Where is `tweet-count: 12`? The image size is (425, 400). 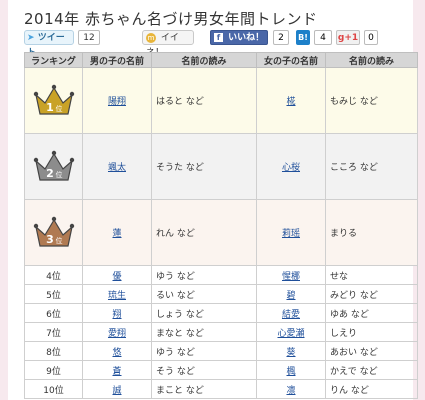 tweet-count: 12 is located at coordinates (89, 37).